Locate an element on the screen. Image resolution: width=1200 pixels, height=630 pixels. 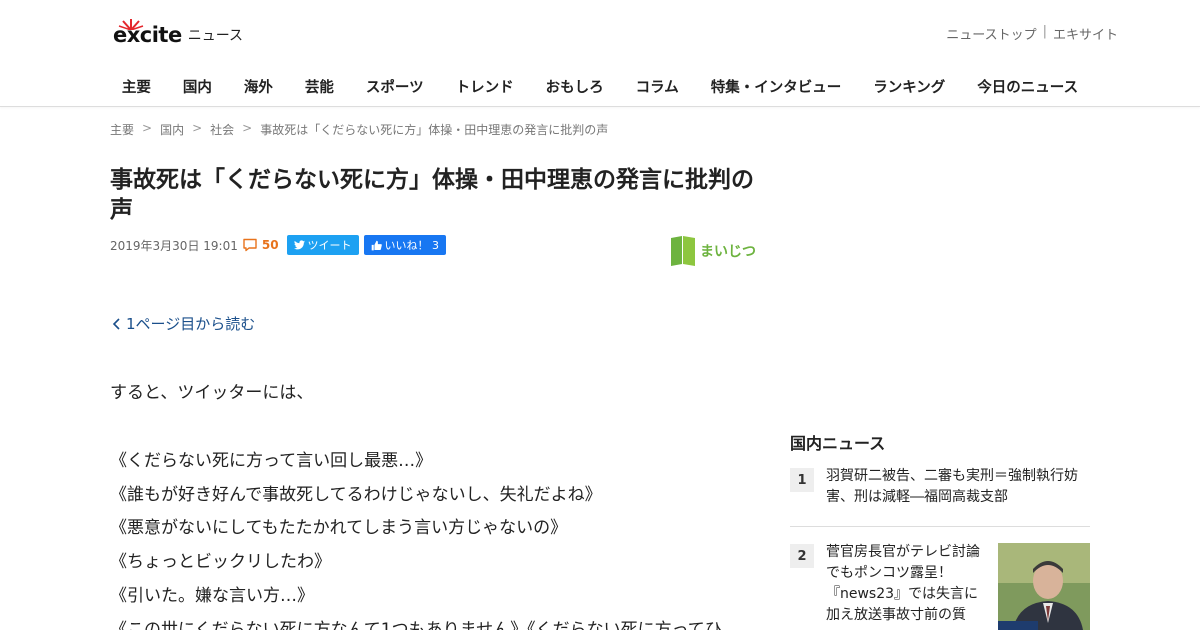
logo-suffix: ニュース is located at coordinates (215, 36).